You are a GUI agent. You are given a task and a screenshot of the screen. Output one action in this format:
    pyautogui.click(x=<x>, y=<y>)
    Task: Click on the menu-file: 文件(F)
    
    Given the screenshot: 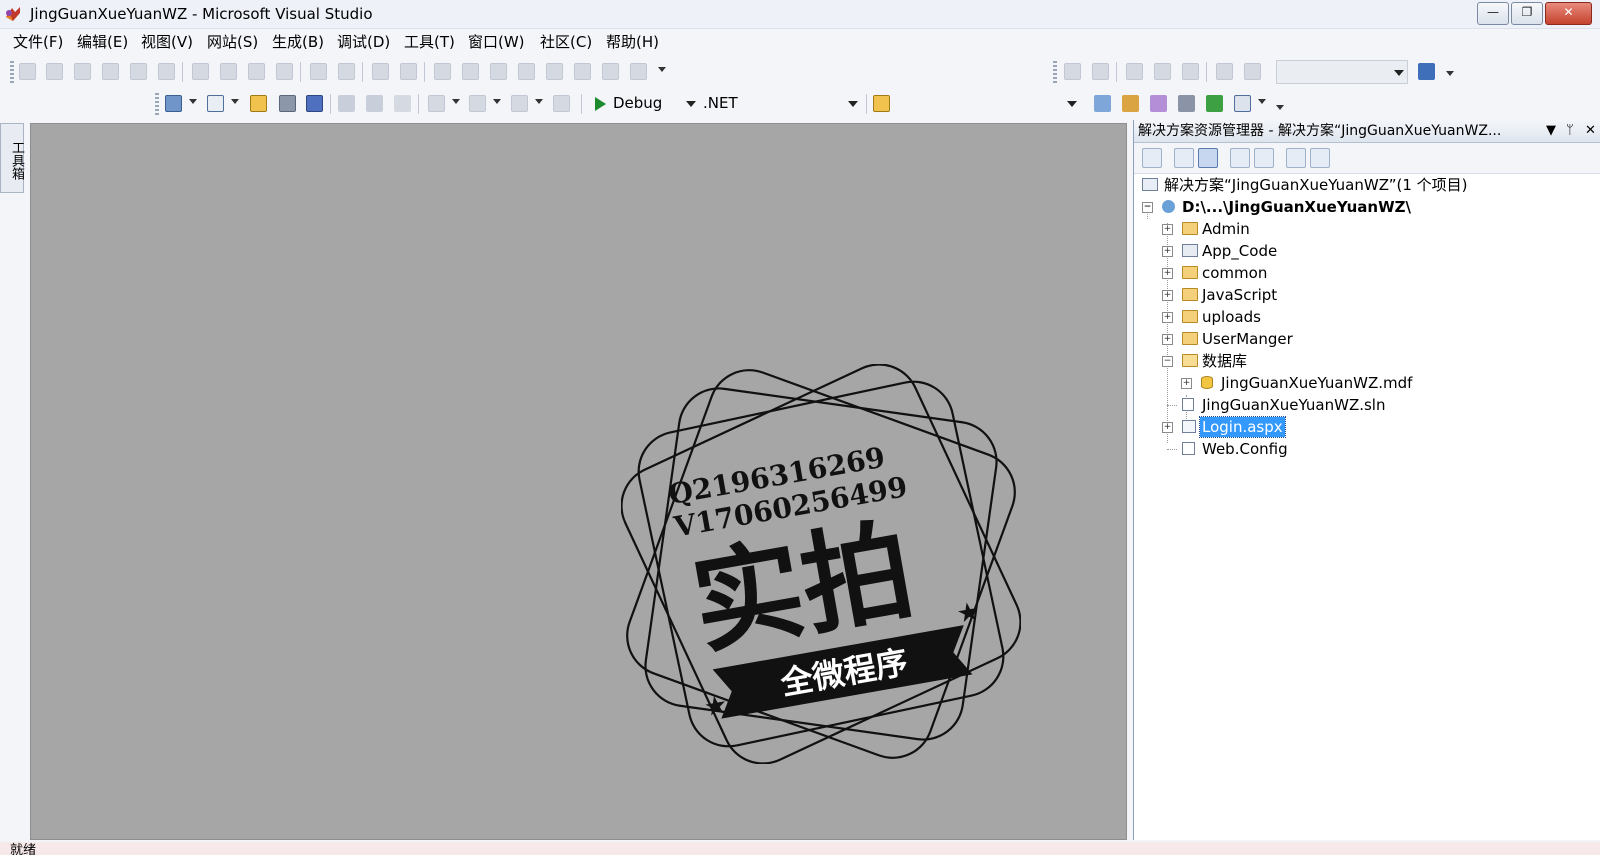 What is the action you would take?
    pyautogui.click(x=38, y=42)
    